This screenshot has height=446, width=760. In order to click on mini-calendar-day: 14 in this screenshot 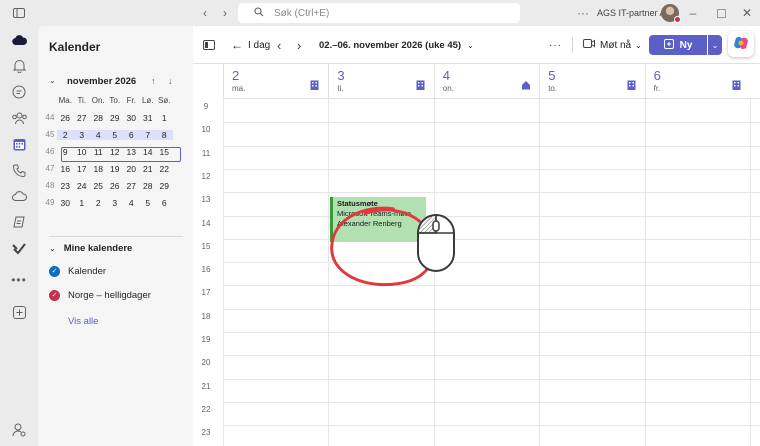, I will do `click(148, 152)`.